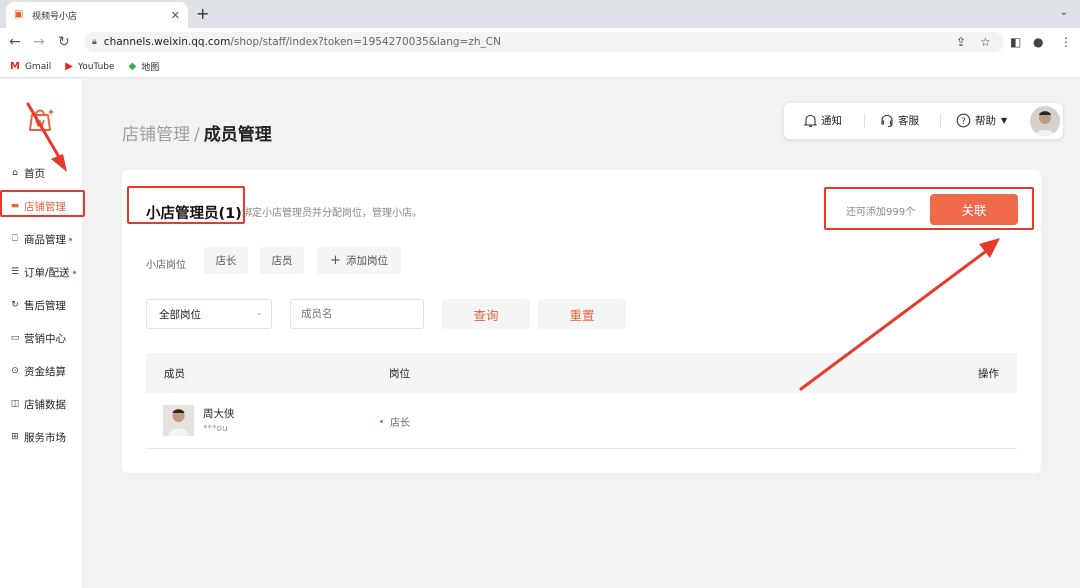  What do you see at coordinates (45, 305) in the screenshot?
I see `sidebar-item-label: 售后管理` at bounding box center [45, 305].